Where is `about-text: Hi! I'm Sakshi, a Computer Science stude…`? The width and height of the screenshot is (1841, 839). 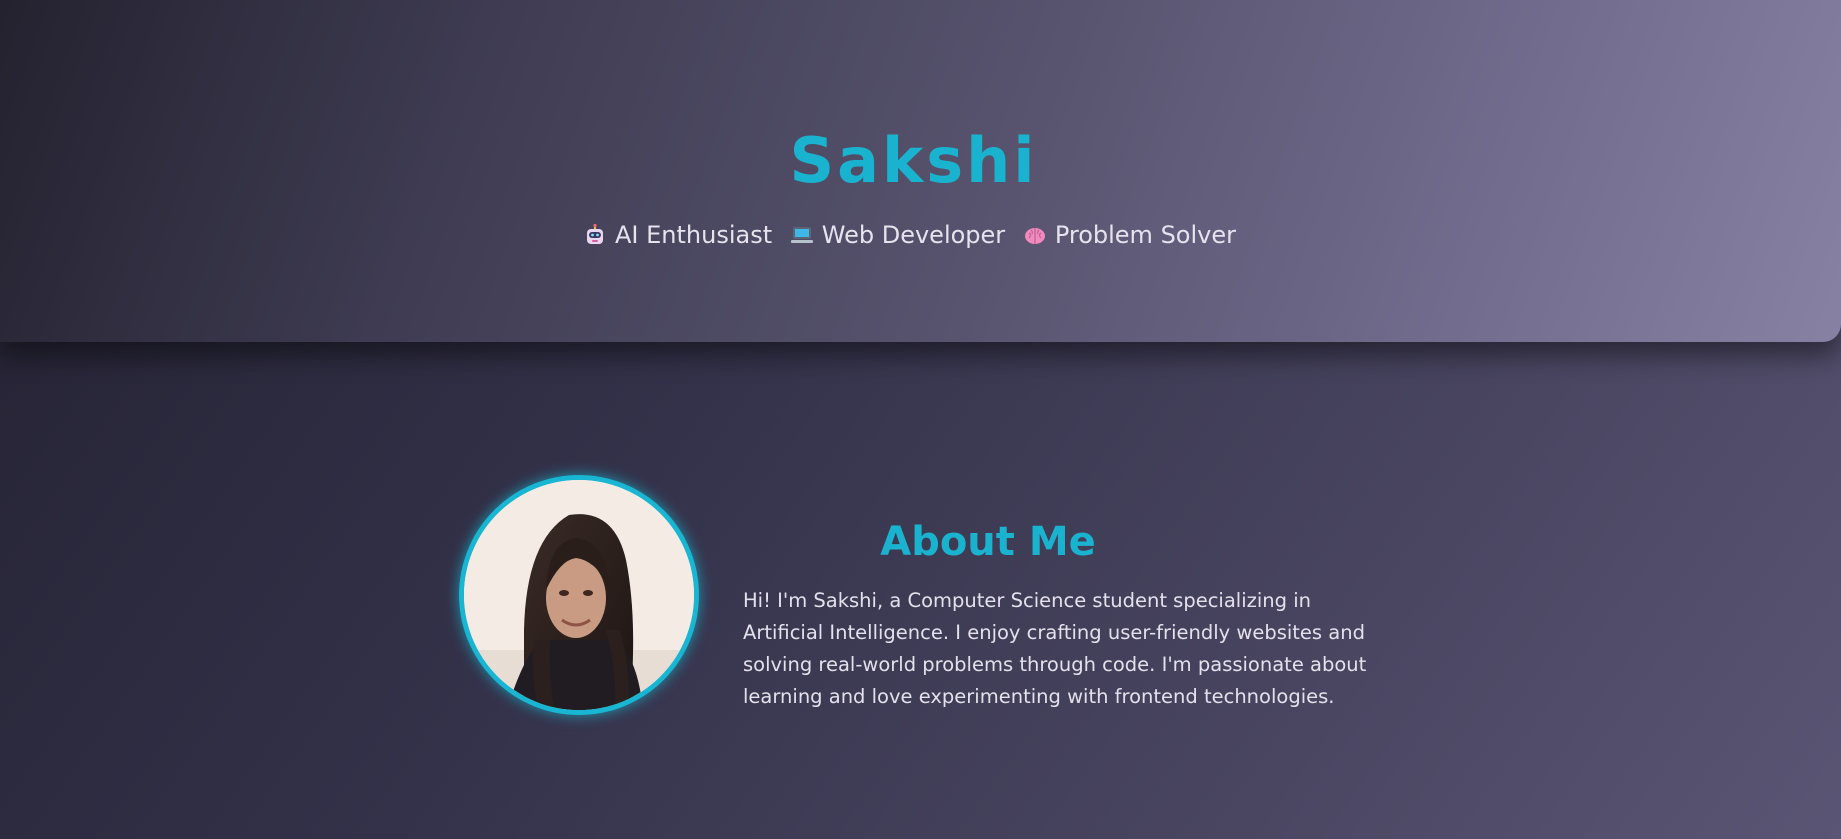 about-text: Hi! I'm Sakshi, a Computer Science stude… is located at coordinates (1055, 648).